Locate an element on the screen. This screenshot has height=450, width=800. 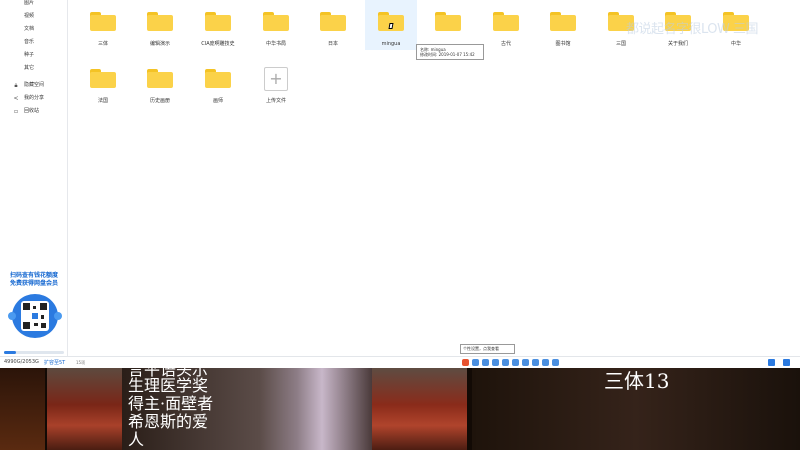
sidebar-item-other: 其它 is located at coordinates (33, 68).